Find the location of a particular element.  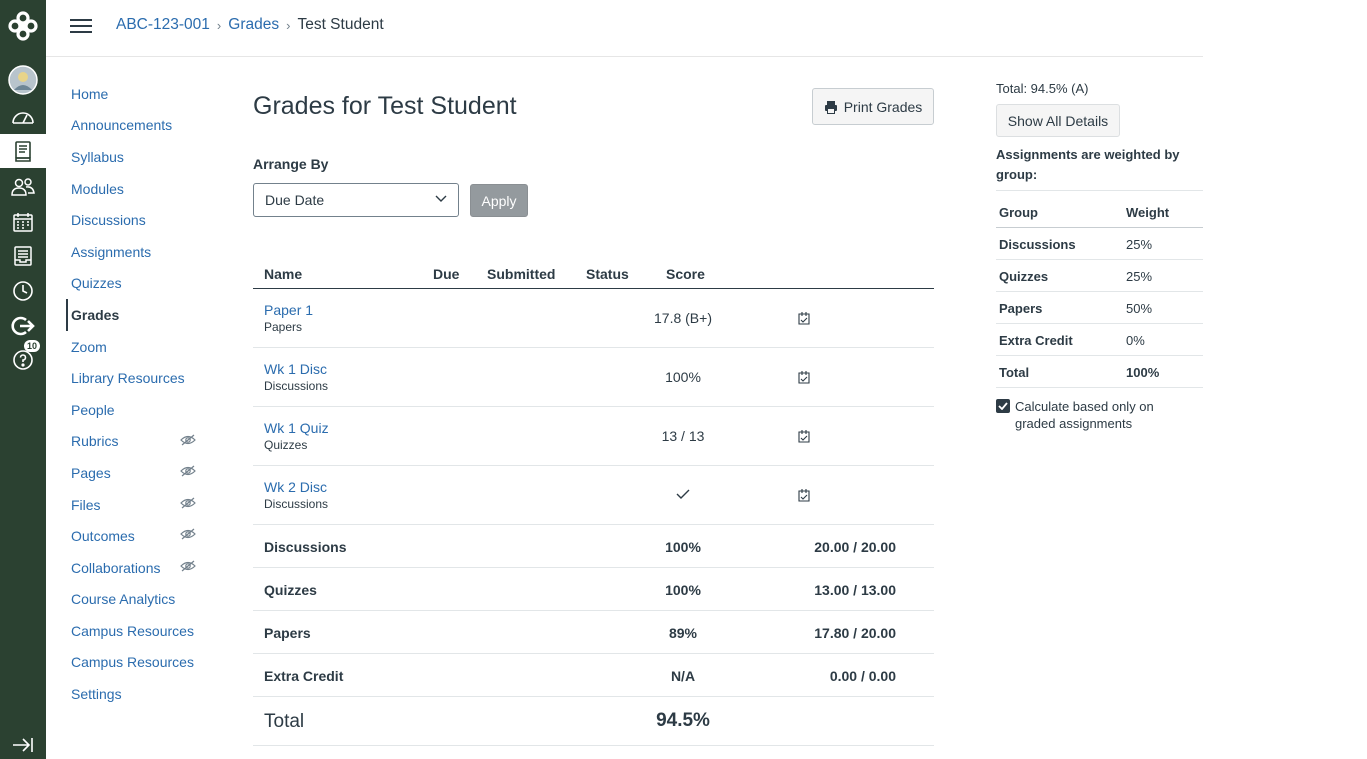

group-points: 17.80 / 20.00 is located at coordinates (855, 633).